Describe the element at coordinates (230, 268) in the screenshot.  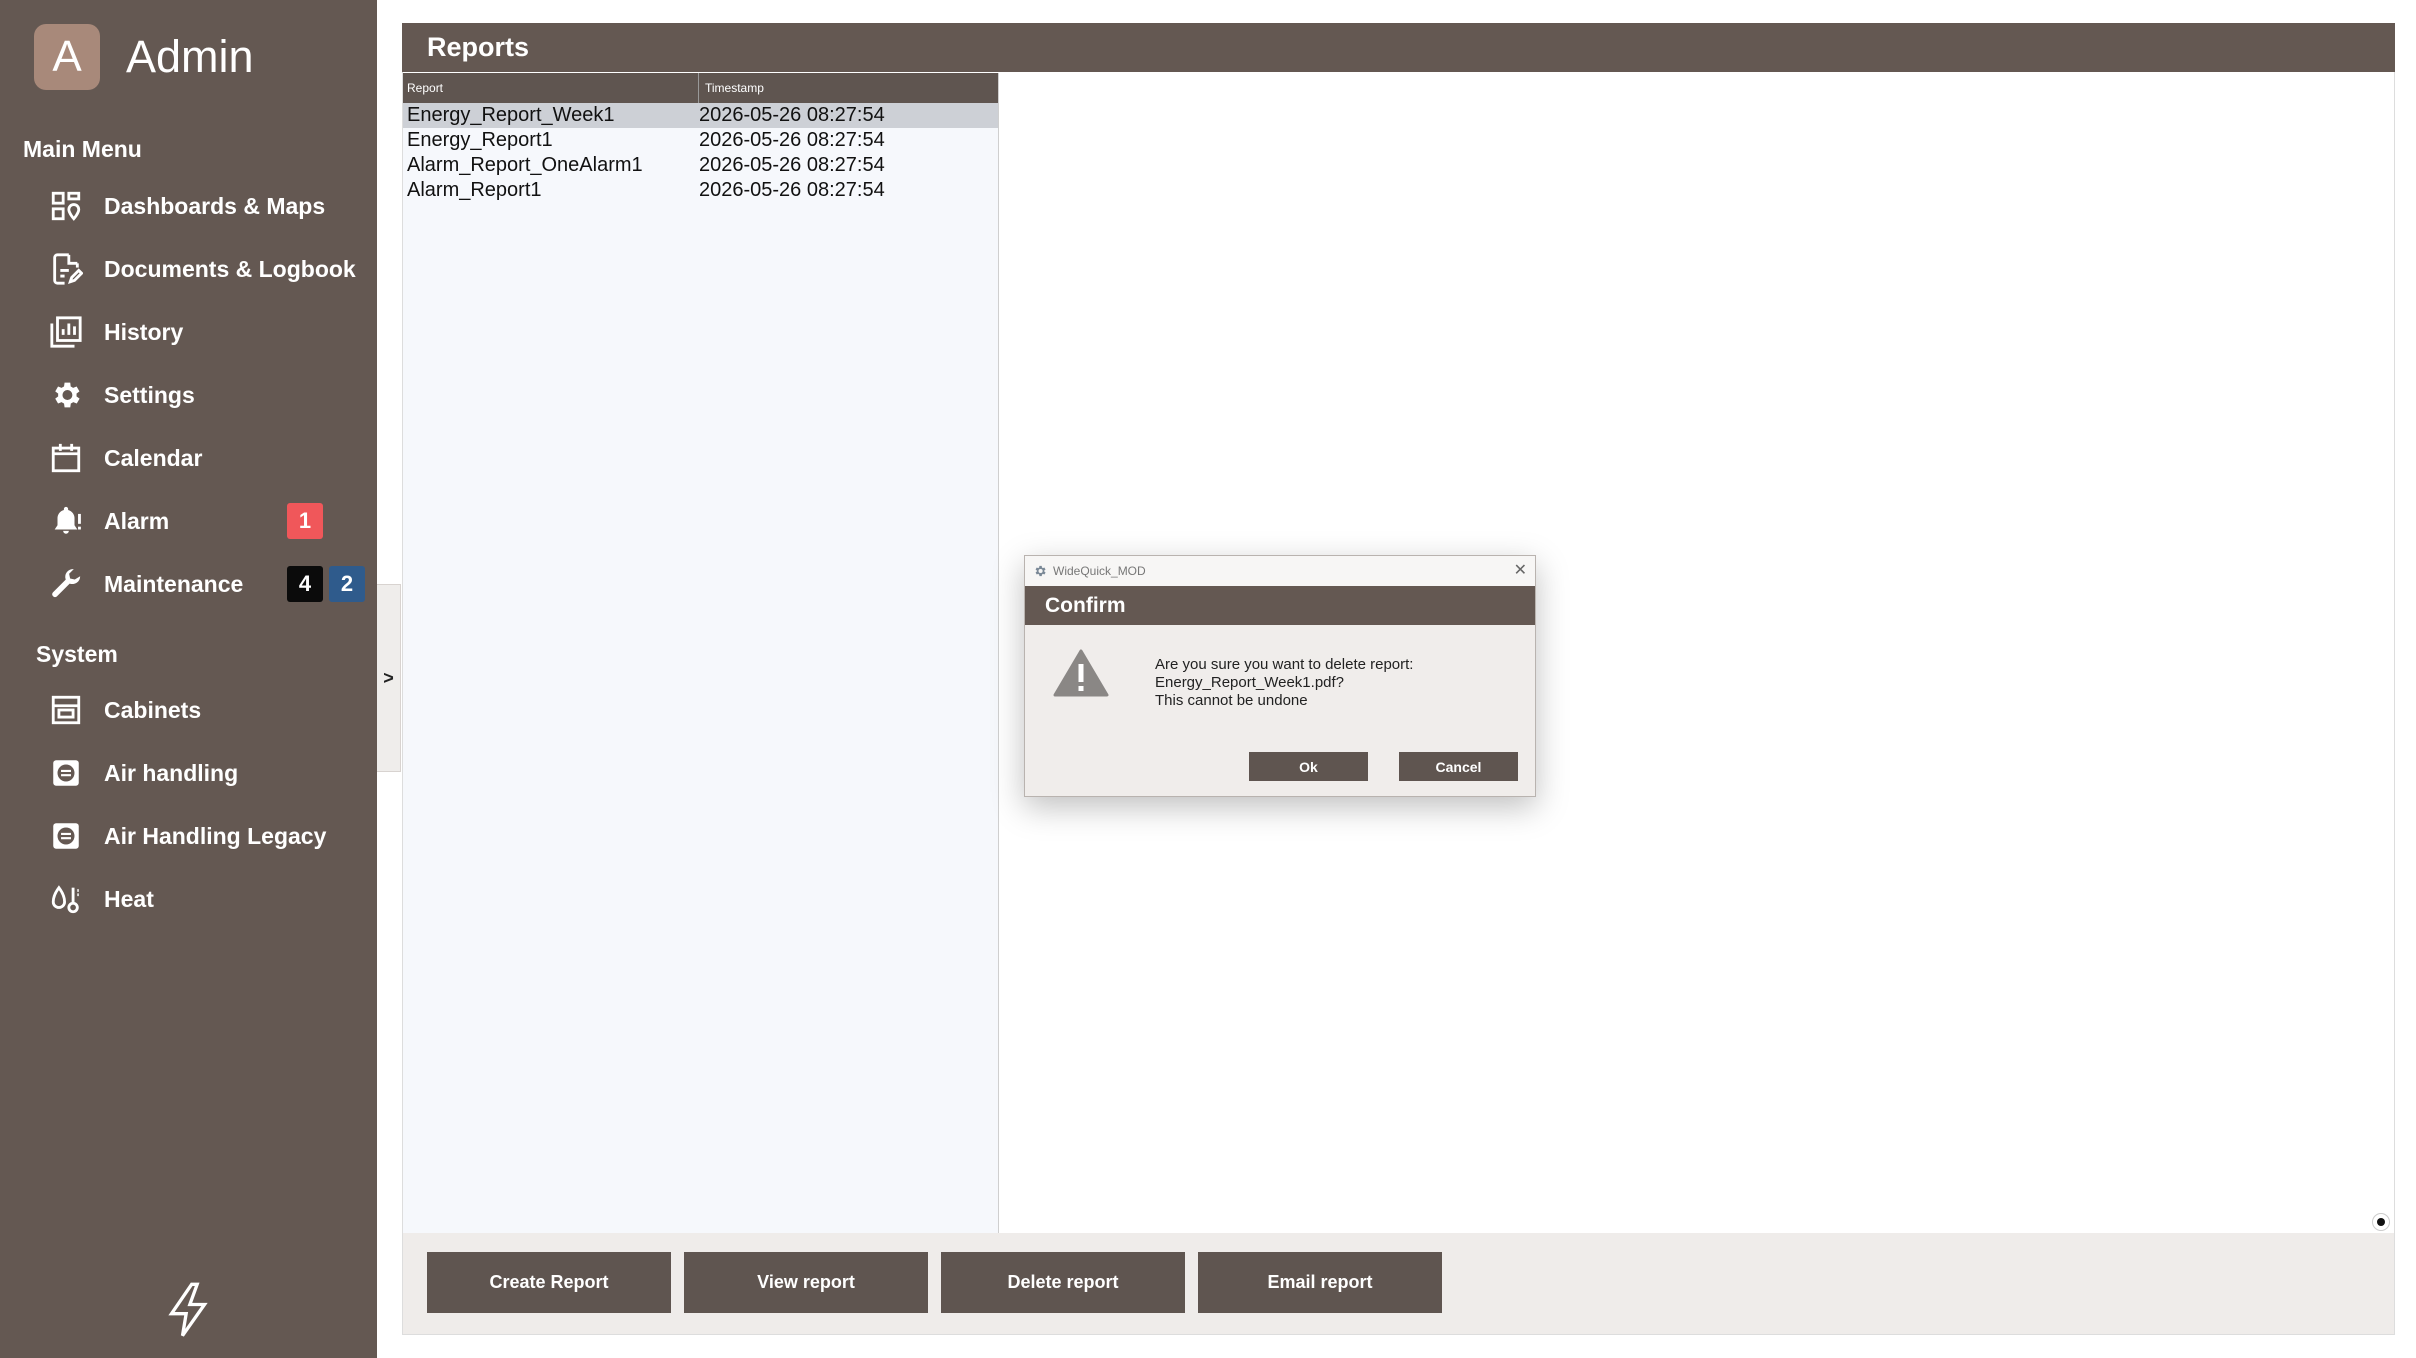
I see `sidebar-item-label: Documents & Logbook` at that location.